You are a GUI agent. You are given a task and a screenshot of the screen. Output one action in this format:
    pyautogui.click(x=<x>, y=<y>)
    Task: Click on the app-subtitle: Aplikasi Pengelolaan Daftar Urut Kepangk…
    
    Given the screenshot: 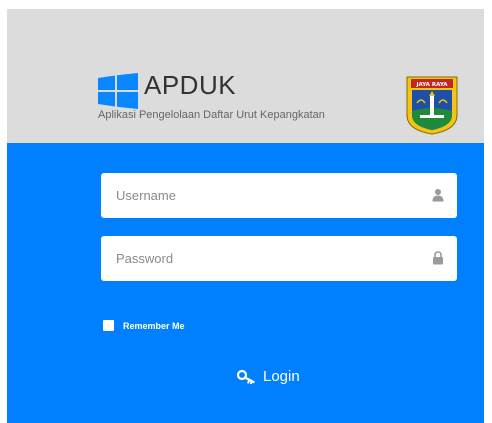 What is the action you would take?
    pyautogui.click(x=211, y=115)
    